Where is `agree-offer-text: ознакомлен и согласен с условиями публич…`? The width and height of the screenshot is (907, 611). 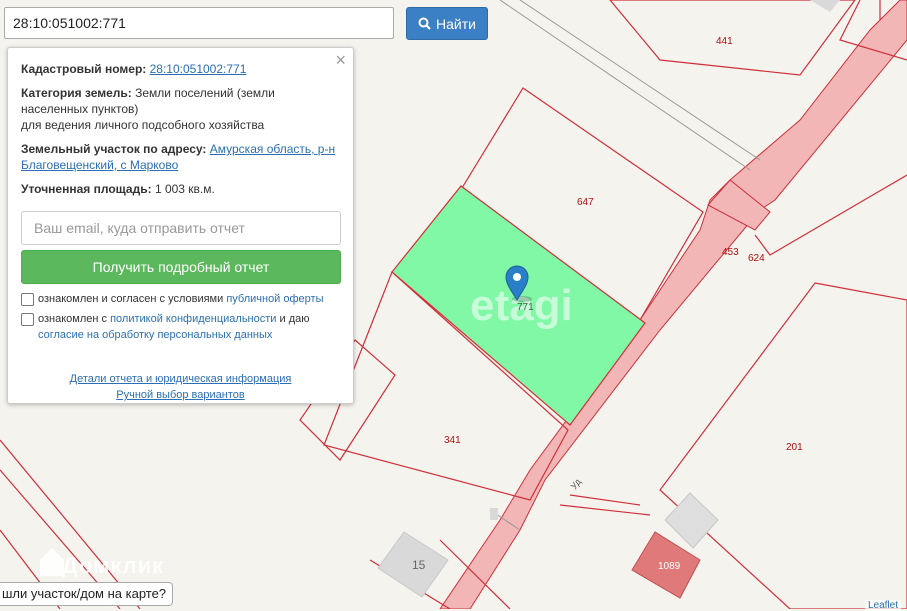 agree-offer-text: ознакомлен и согласен с условиями публич… is located at coordinates (181, 299).